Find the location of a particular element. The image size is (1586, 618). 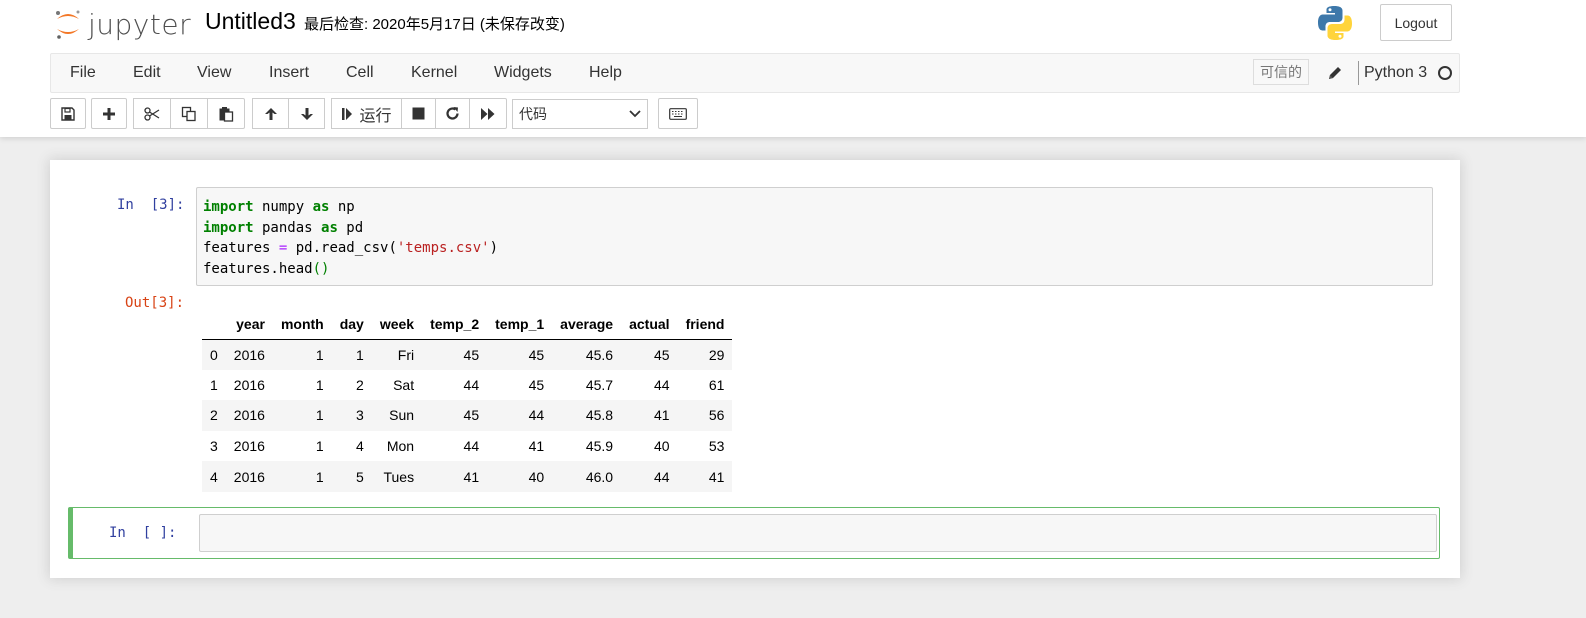

scissors-icon is located at coordinates (152, 113).